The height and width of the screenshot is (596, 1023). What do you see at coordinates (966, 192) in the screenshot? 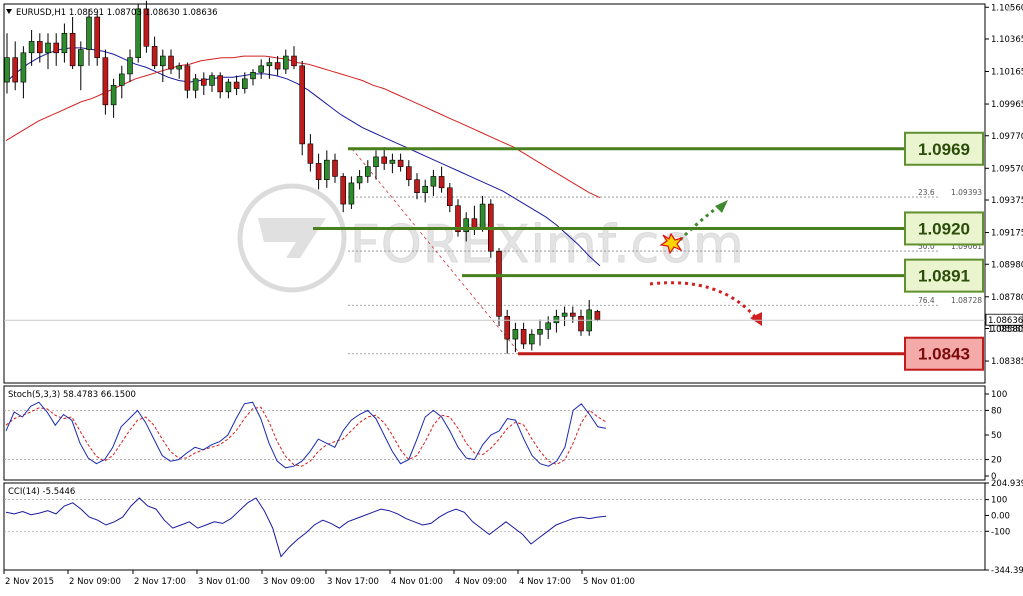
I see `fib-price-label: 1.09393` at bounding box center [966, 192].